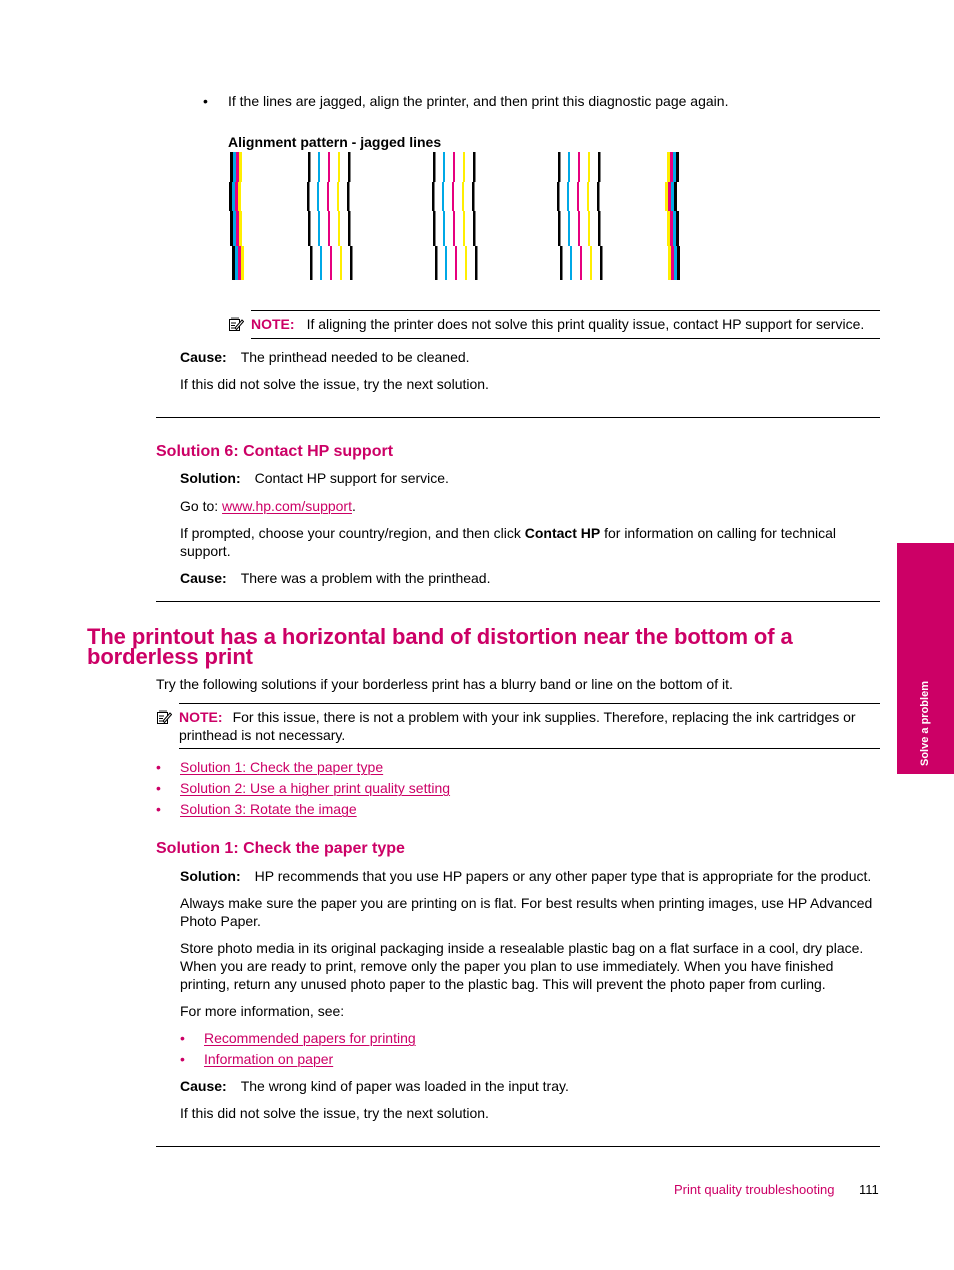  What do you see at coordinates (310, 1038) in the screenshot?
I see `link-recommended-papers: Recommended papers for printing` at bounding box center [310, 1038].